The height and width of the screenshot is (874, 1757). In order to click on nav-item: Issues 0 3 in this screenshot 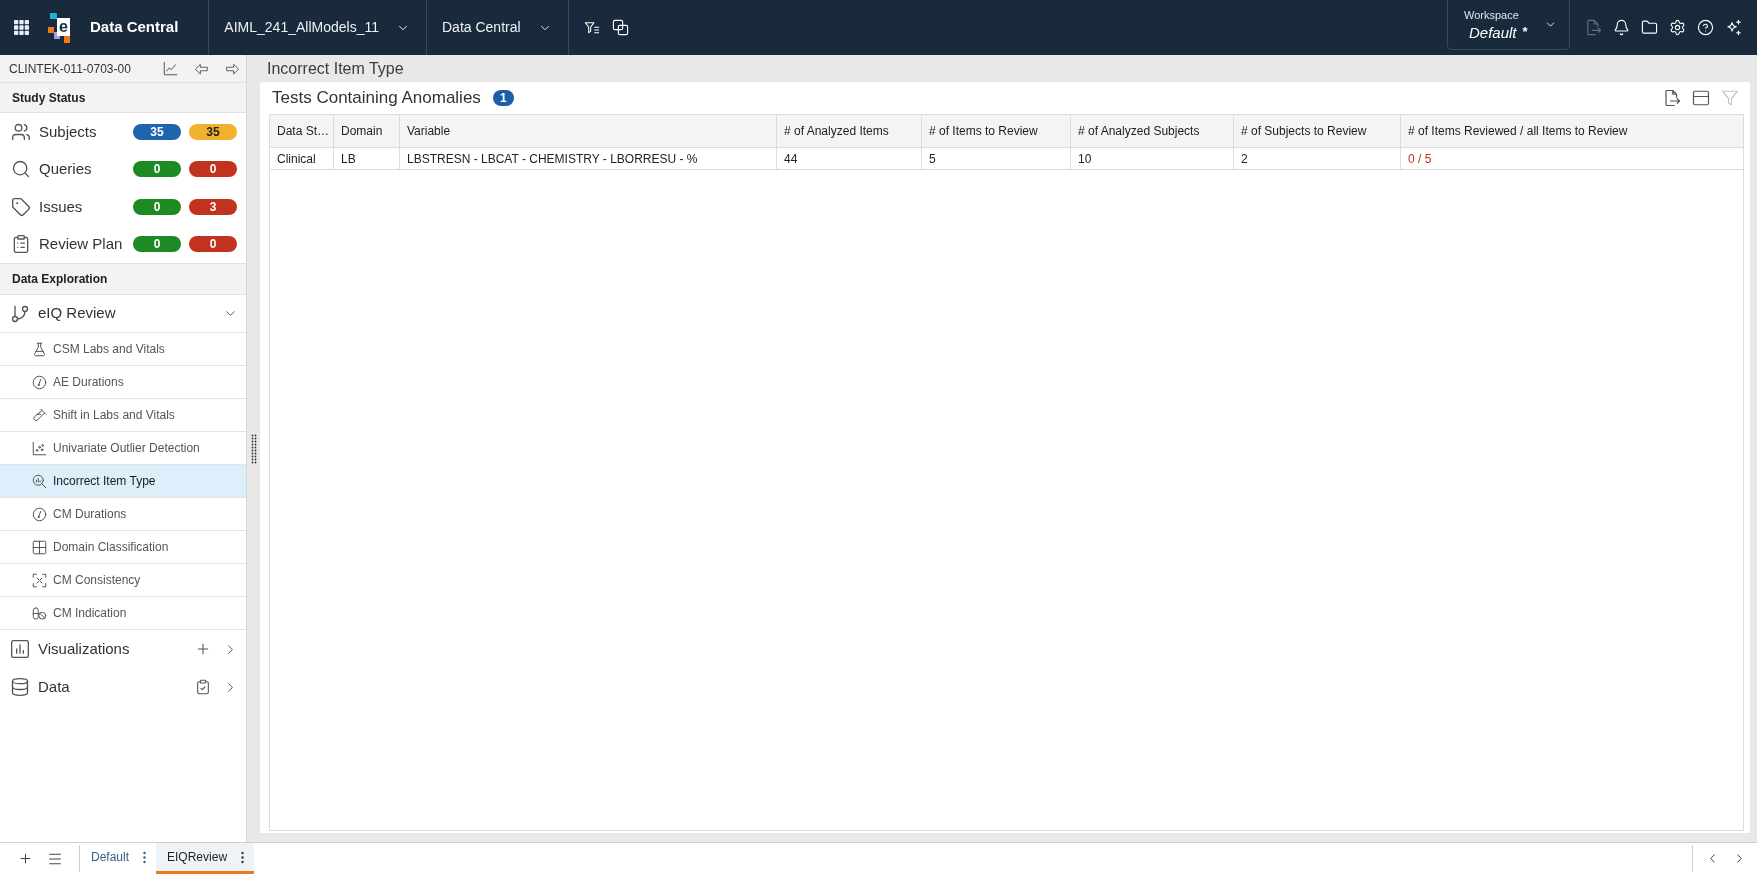, I will do `click(123, 207)`.